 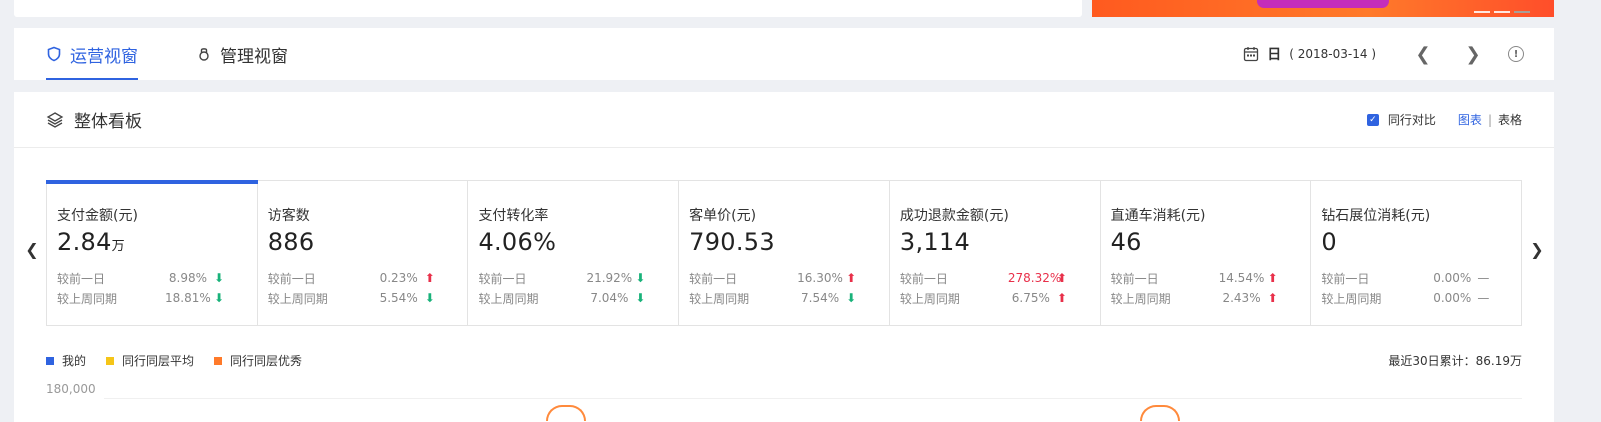 I want to click on promo-banner, so click(x=1323, y=8).